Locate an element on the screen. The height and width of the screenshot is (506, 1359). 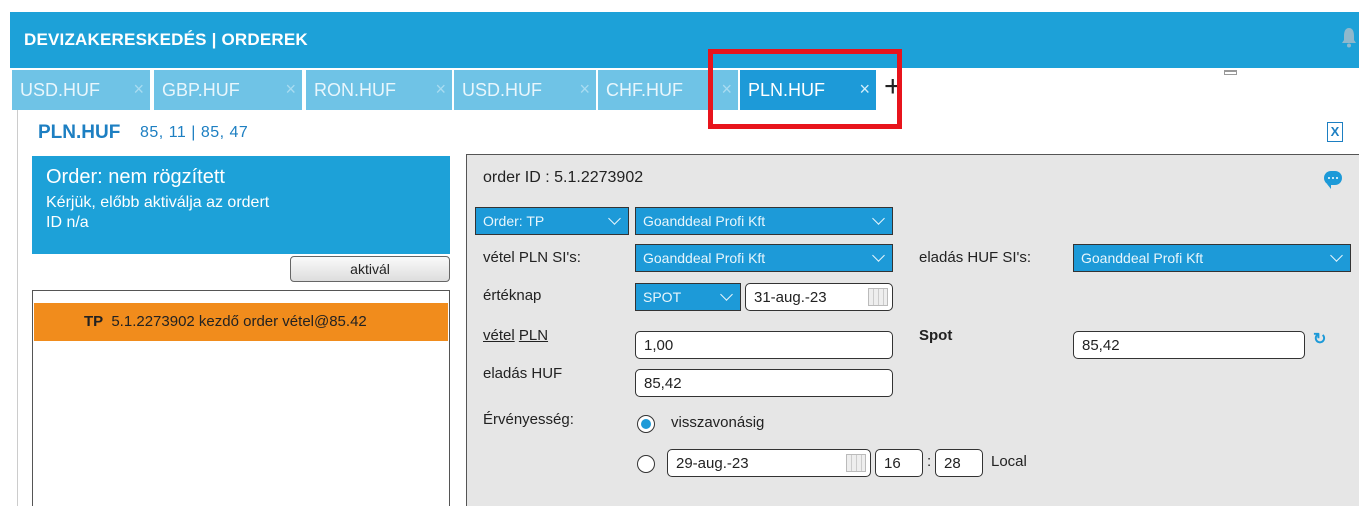
sell-label: eladás HUF is located at coordinates (523, 373).